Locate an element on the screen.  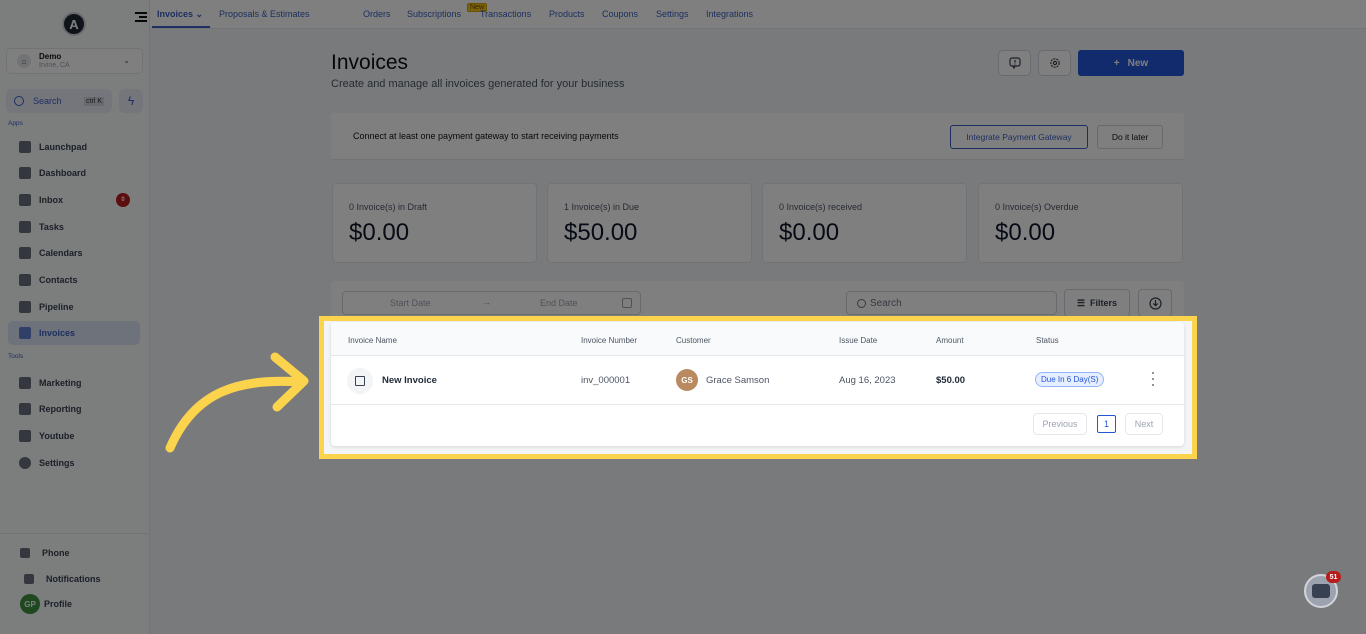
gear-icon is located at coordinates (1054, 63).